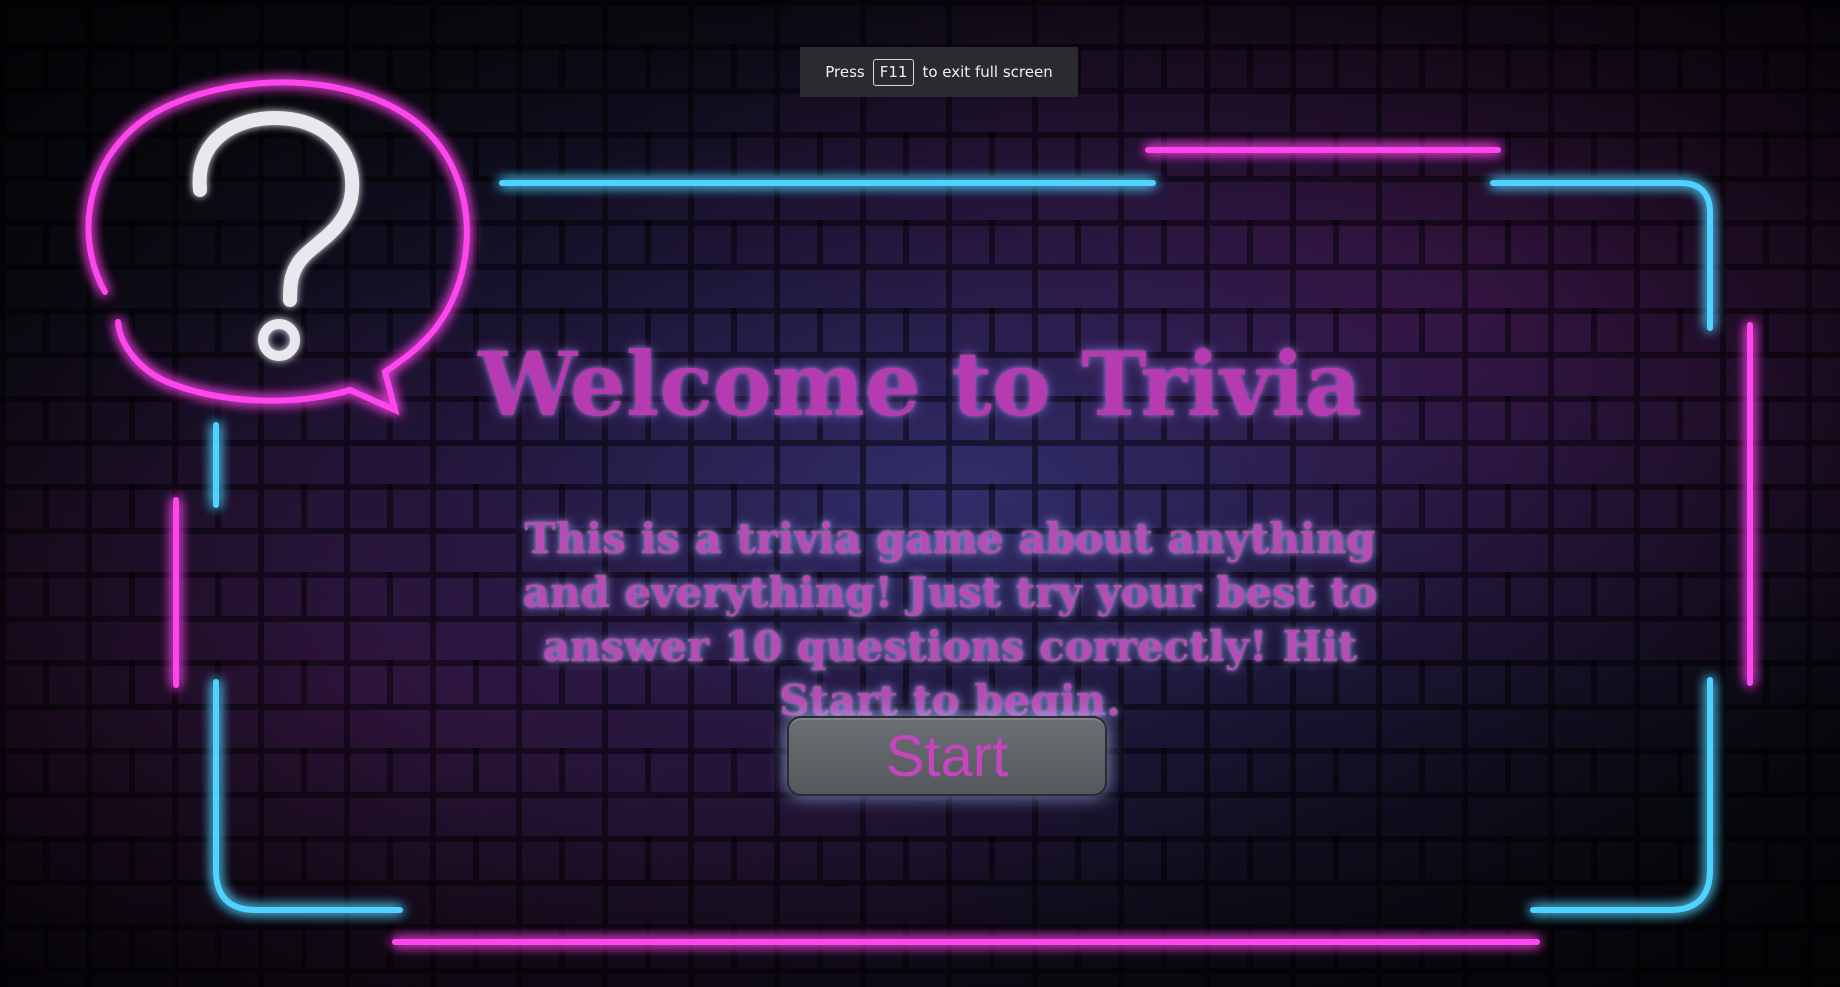  Describe the element at coordinates (845, 72) in the screenshot. I see `fullscreen-notice-prefix: Press` at that location.